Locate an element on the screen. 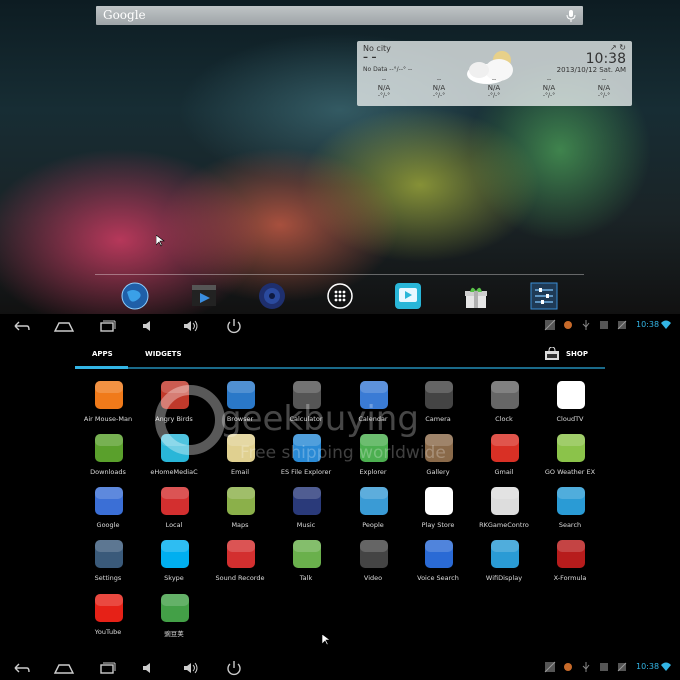 This screenshot has height=680, width=680. app-gmail: Gmail is located at coordinates (504, 459).